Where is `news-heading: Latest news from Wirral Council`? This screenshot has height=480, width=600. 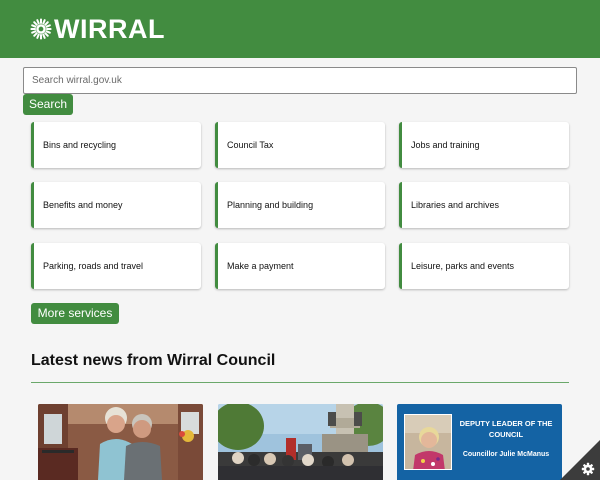
news-heading: Latest news from Wirral Council is located at coordinates (153, 360).